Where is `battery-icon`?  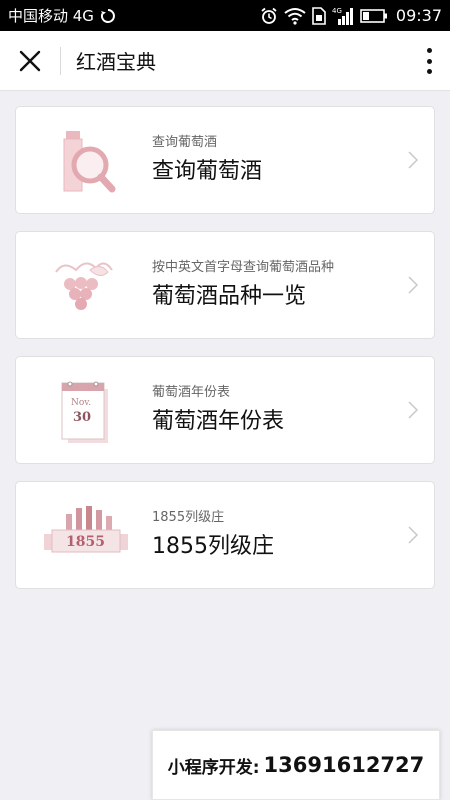
battery-icon is located at coordinates (373, 15).